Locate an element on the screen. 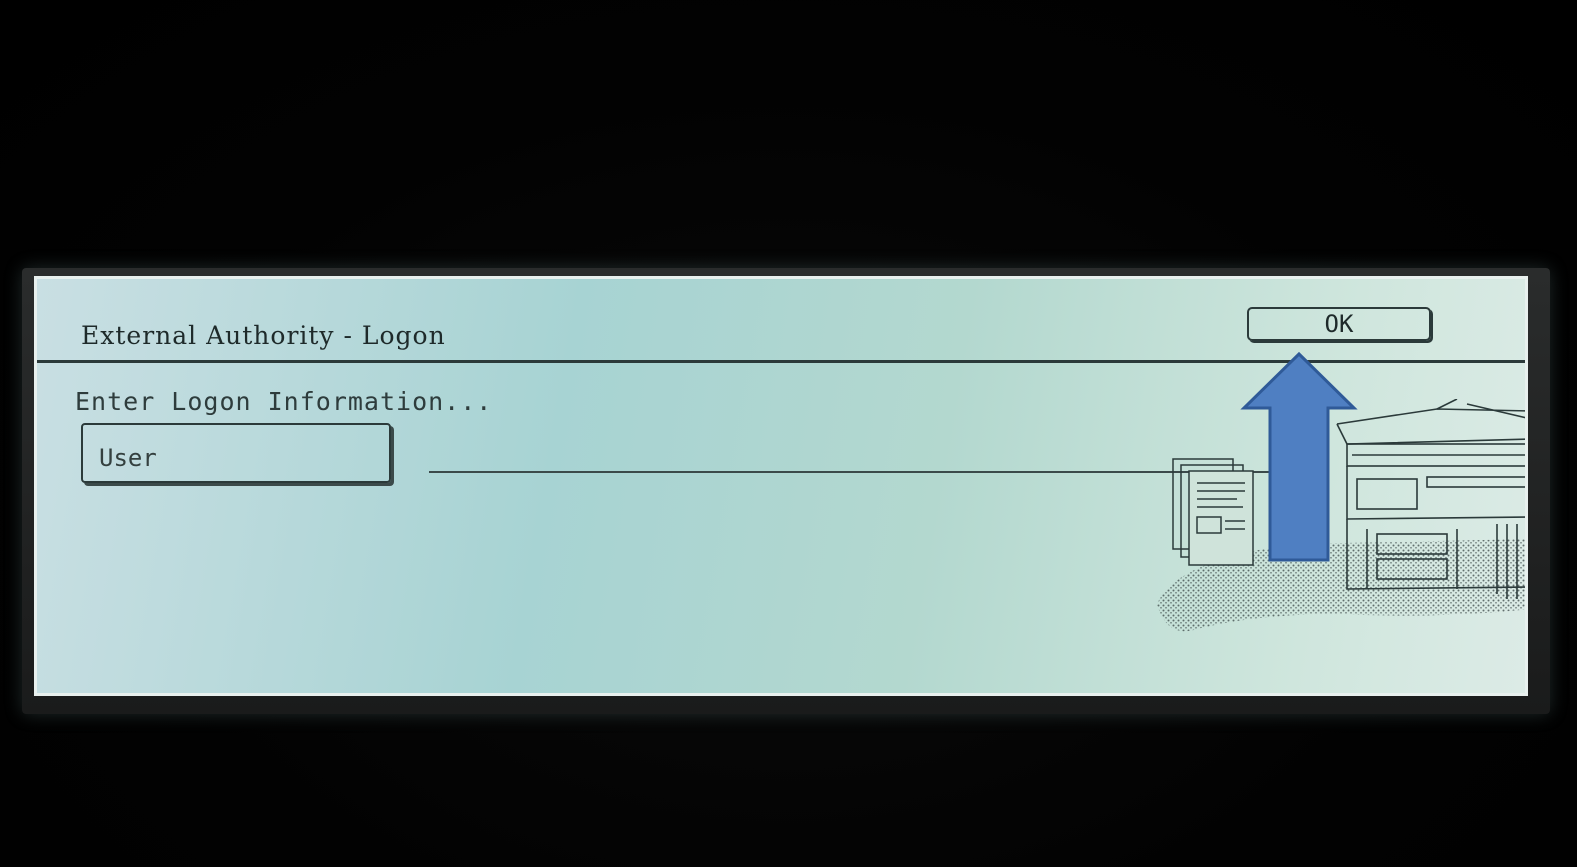  ok-button: OK is located at coordinates (1339, 324).